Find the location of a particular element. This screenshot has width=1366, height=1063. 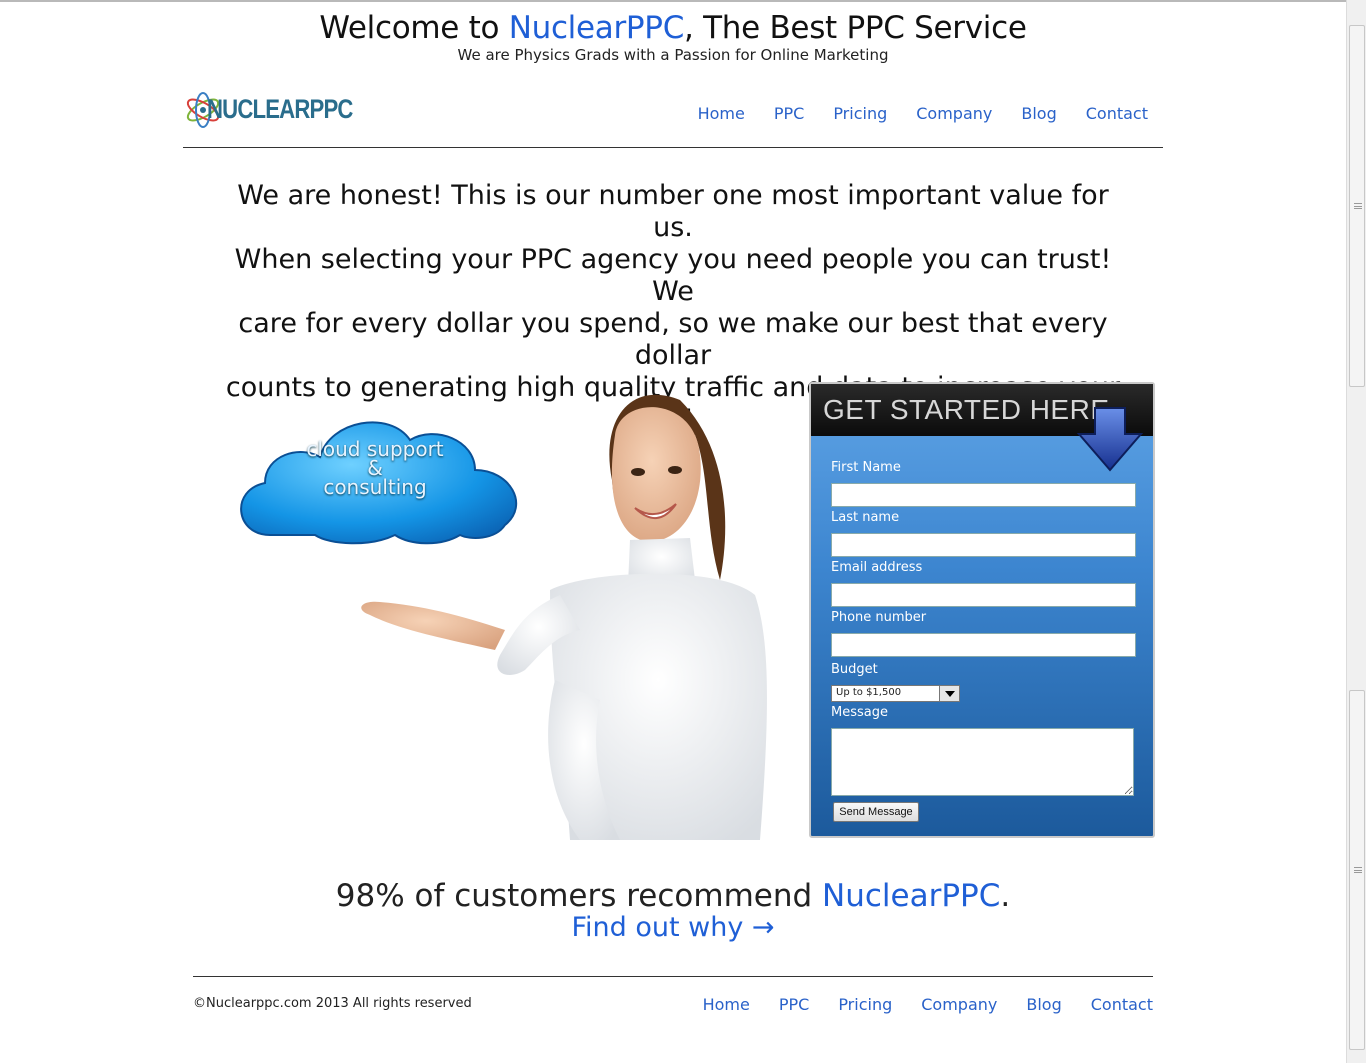

footer-nav-home: Home is located at coordinates (726, 1004).